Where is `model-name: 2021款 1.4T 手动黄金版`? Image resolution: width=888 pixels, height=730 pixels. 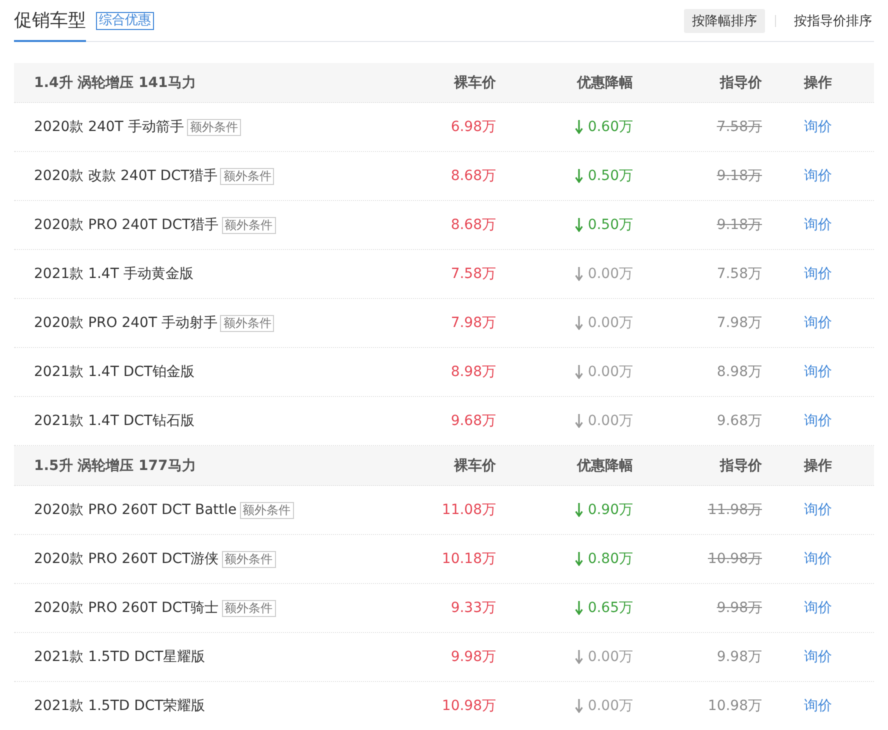
model-name: 2021款 1.4T 手动黄金版 is located at coordinates (114, 274).